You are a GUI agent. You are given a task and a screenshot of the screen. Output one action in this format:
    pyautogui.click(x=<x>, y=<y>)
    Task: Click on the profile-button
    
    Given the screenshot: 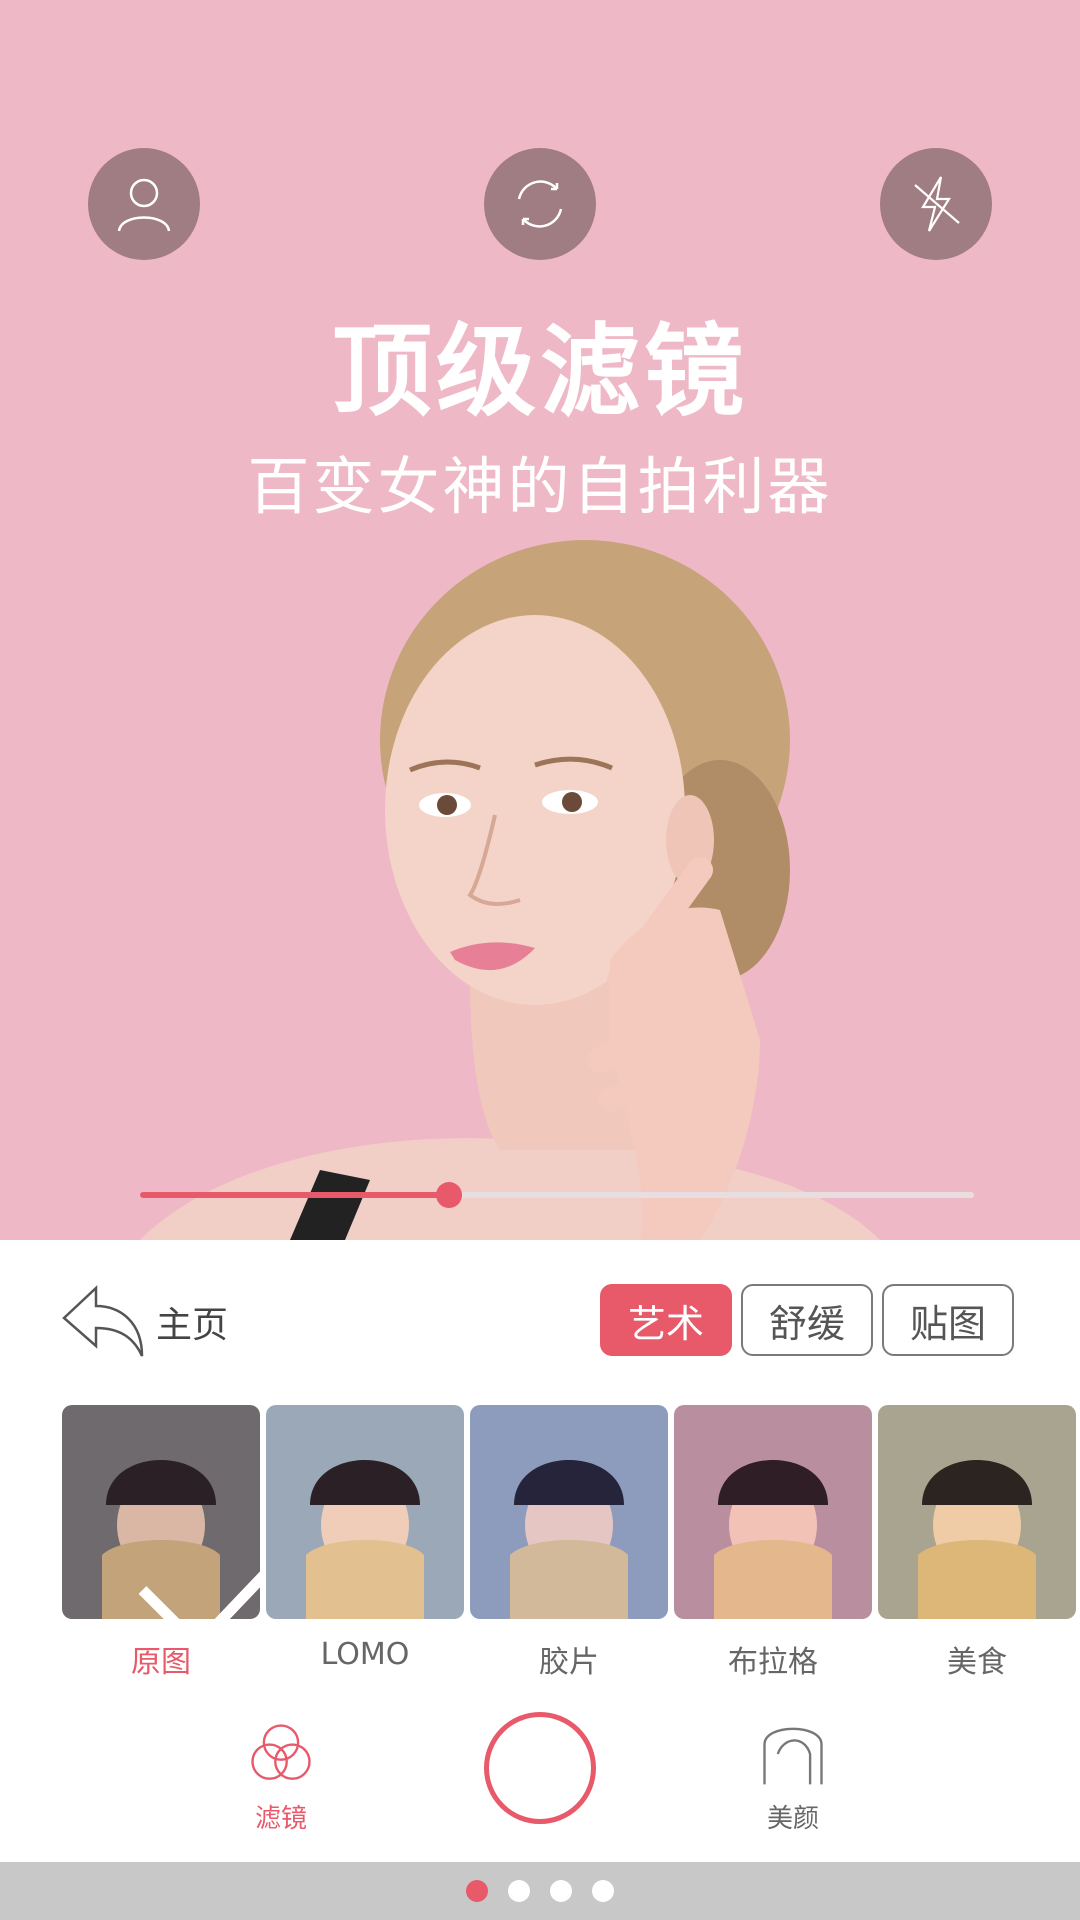 What is the action you would take?
    pyautogui.click(x=144, y=204)
    